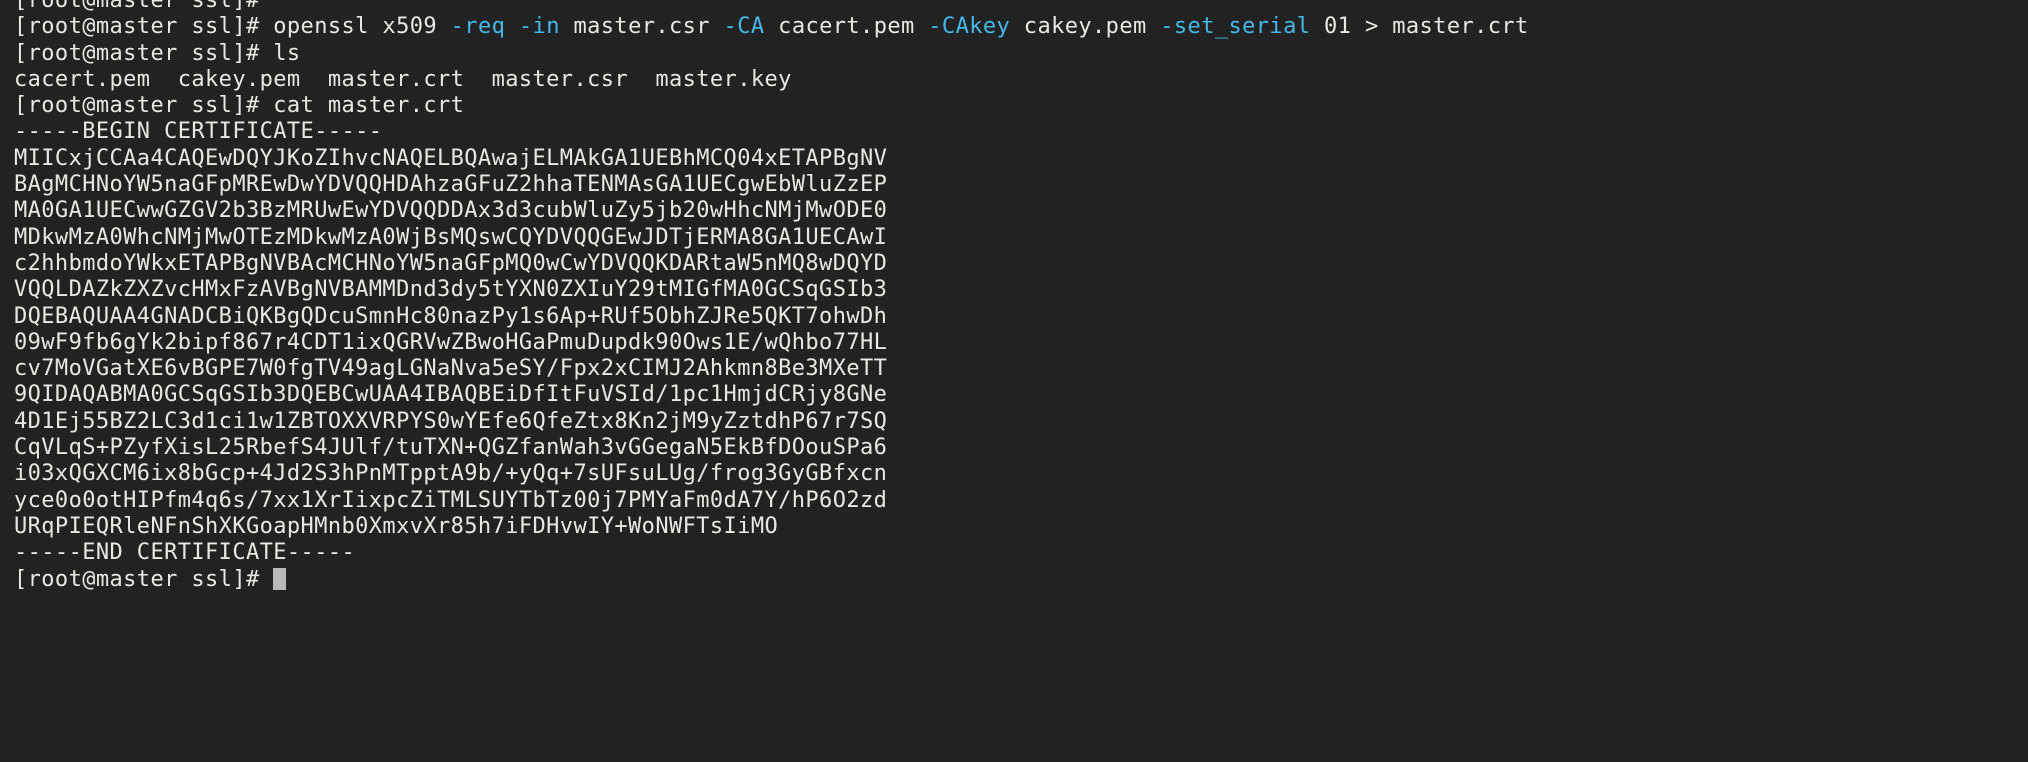 This screenshot has width=2028, height=762. What do you see at coordinates (1085, 27) in the screenshot?
I see `terminal-text: cakey.pem` at bounding box center [1085, 27].